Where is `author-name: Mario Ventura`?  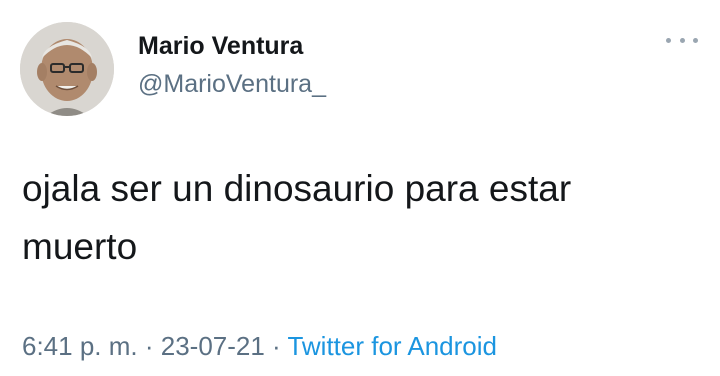
author-name: Mario Ventura is located at coordinates (220, 46).